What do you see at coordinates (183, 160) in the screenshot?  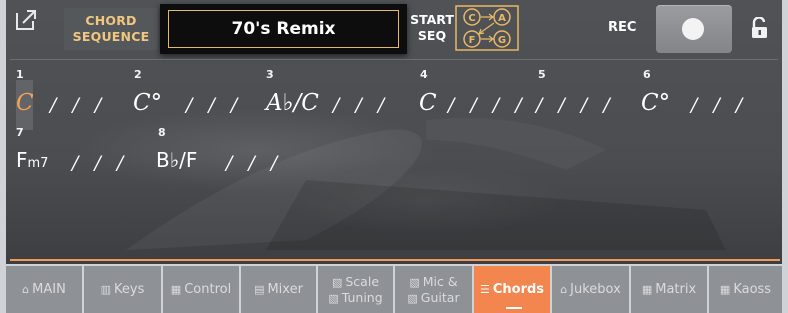 I see `chord-suffix: ♭/F` at bounding box center [183, 160].